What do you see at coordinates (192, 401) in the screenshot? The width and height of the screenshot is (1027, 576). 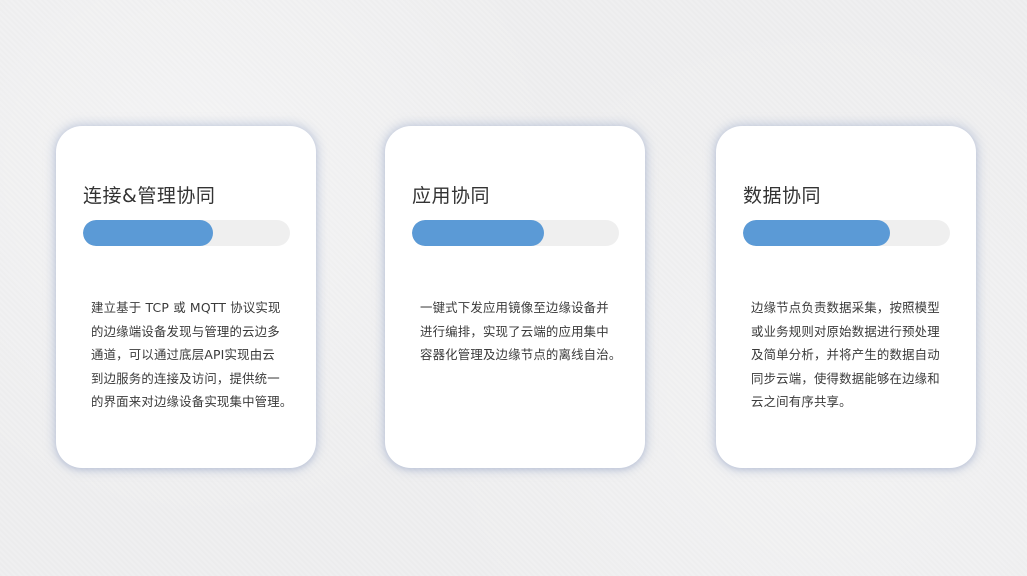 I see `description-line: 的界面来对边缘设备实现集中管理。` at bounding box center [192, 401].